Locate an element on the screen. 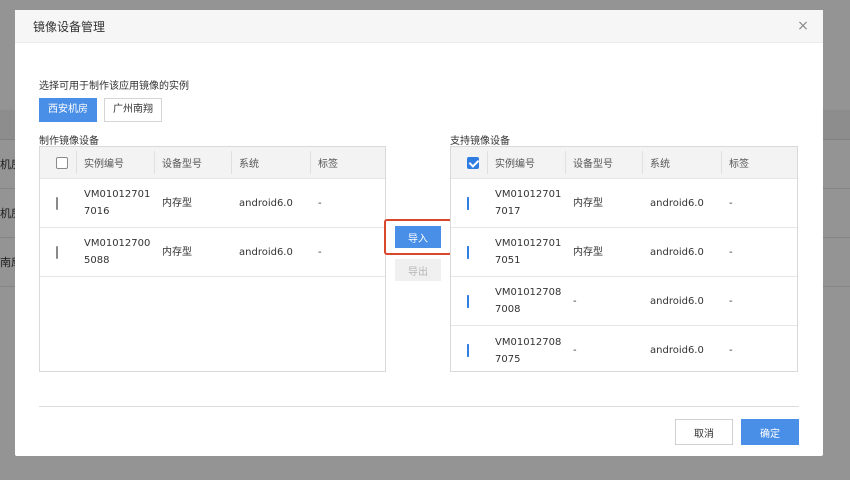 The image size is (850, 480). table-row: VM01012700 5088 内存型 android6.0 - is located at coordinates (212, 252).